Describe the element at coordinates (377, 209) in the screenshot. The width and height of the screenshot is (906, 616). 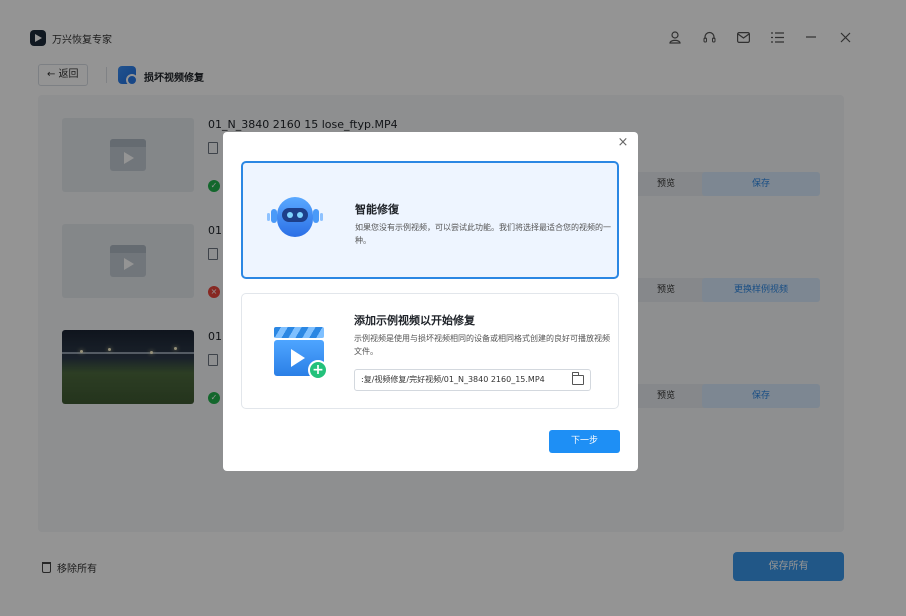
I see `smart-repair-title: 智能修復` at that location.